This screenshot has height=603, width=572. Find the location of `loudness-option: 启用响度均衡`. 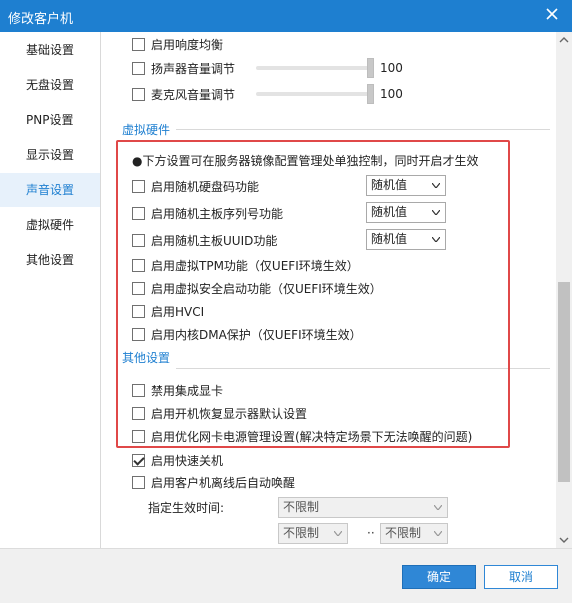

loudness-option: 启用响度均衡 is located at coordinates (177, 44).